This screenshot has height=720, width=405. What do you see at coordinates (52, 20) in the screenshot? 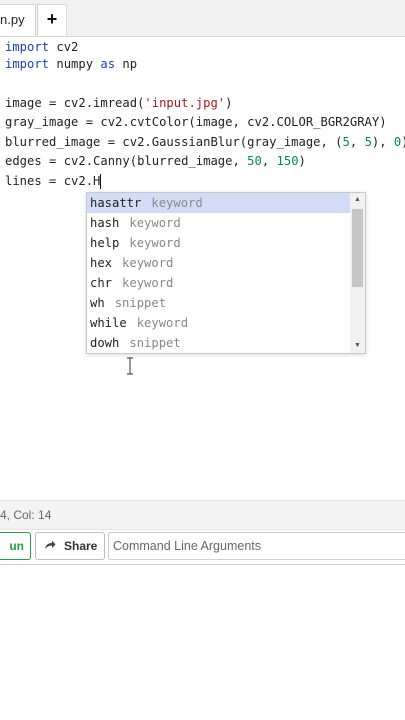
I see `add-tab-button: +` at bounding box center [52, 20].